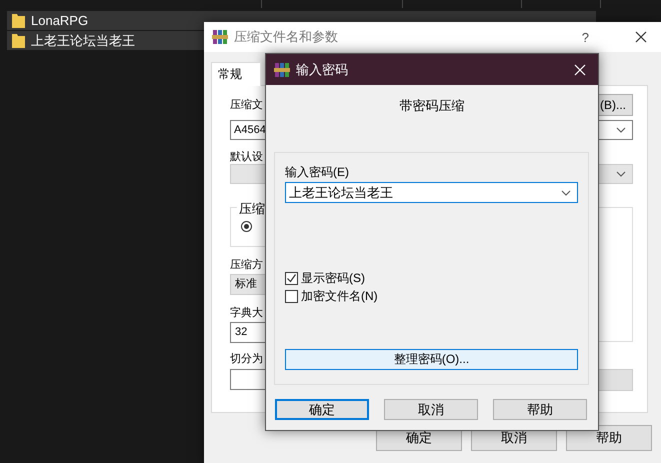  I want to click on field-label: 压缩方, so click(246, 265).